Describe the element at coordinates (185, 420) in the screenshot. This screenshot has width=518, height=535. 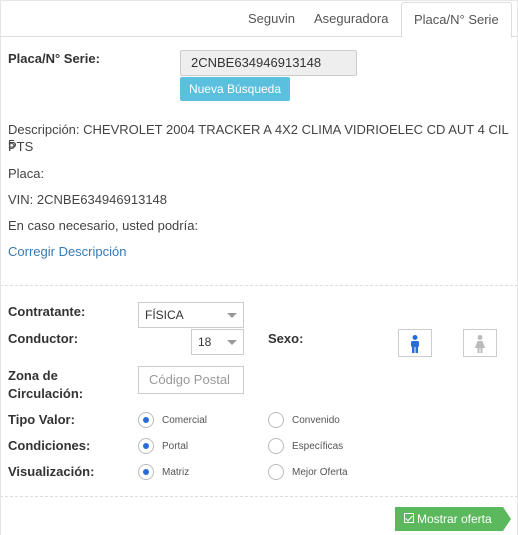
I see `radio-comercial-label: Comercial` at that location.